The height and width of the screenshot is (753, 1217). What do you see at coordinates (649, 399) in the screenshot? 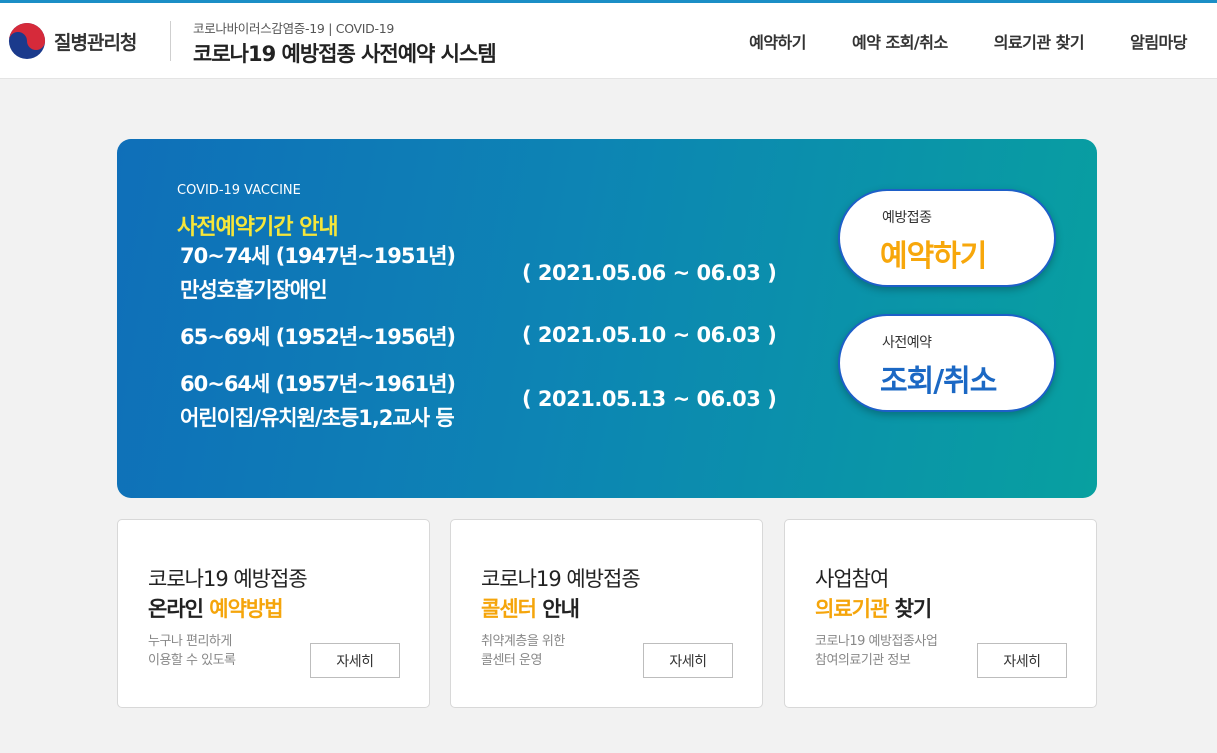
I see `schedule-row-3-period: ( 2021.05.13 ~ 06.03 )` at bounding box center [649, 399].